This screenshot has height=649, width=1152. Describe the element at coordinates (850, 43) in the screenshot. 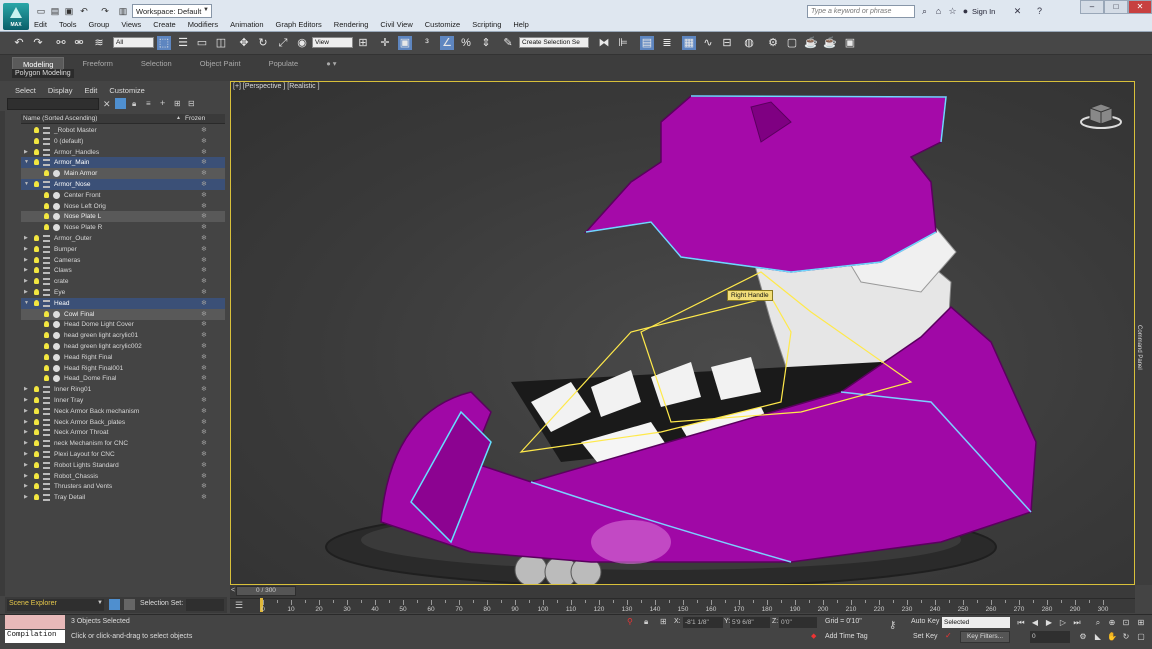

I see `render-cloud-icon: ▣` at that location.